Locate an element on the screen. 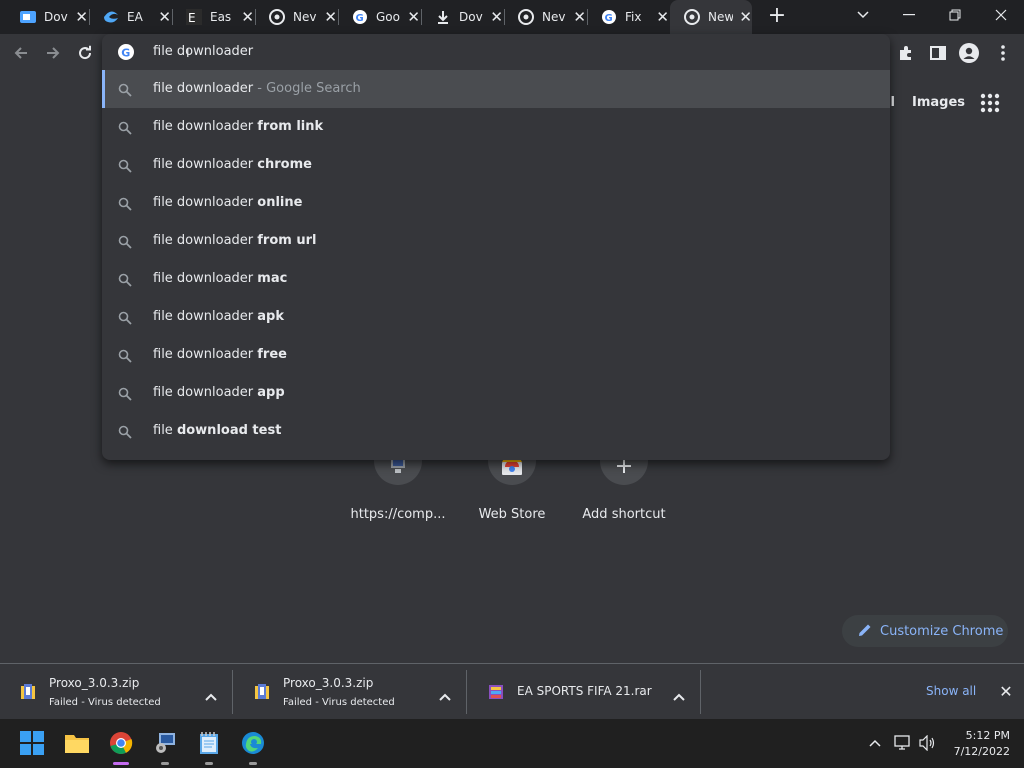 The image size is (1024, 768). forward-button is located at coordinates (53, 53).